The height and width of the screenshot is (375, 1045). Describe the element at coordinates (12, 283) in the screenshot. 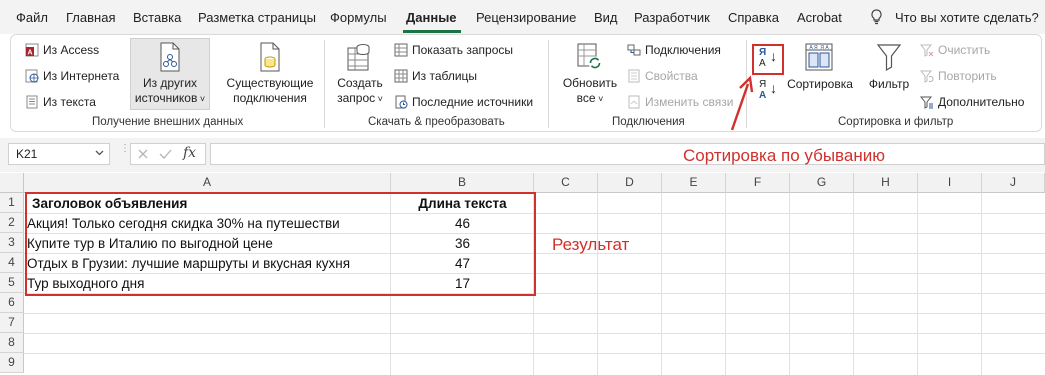

I see `row-header-5: 5` at that location.